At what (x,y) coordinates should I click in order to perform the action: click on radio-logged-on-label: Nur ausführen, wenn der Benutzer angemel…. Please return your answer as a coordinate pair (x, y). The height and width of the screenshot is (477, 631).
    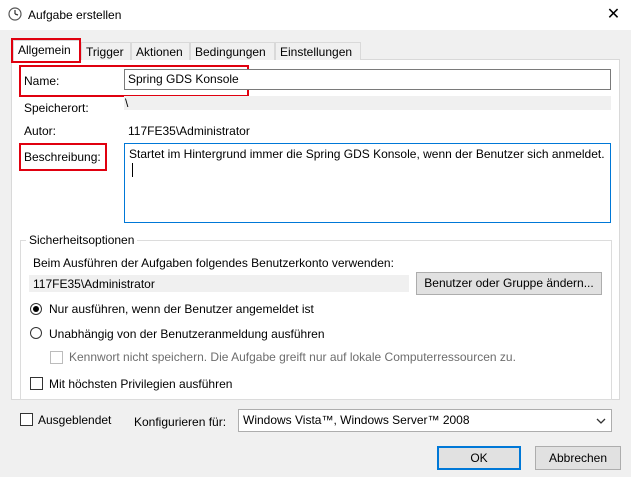
    Looking at the image, I should click on (181, 309).